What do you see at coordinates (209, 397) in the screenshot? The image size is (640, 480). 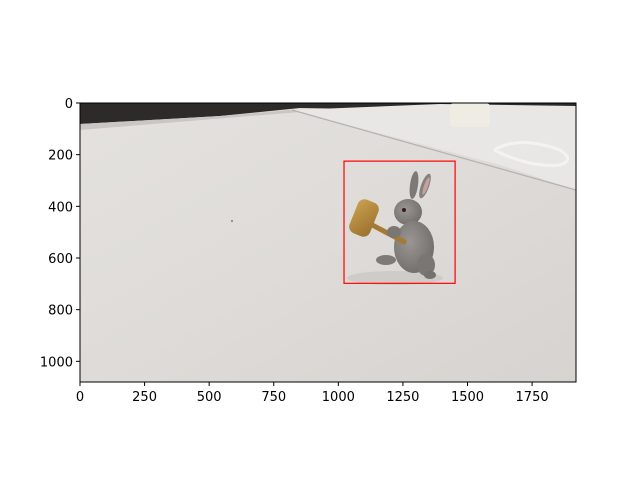 I see `x-tick-label: 500` at bounding box center [209, 397].